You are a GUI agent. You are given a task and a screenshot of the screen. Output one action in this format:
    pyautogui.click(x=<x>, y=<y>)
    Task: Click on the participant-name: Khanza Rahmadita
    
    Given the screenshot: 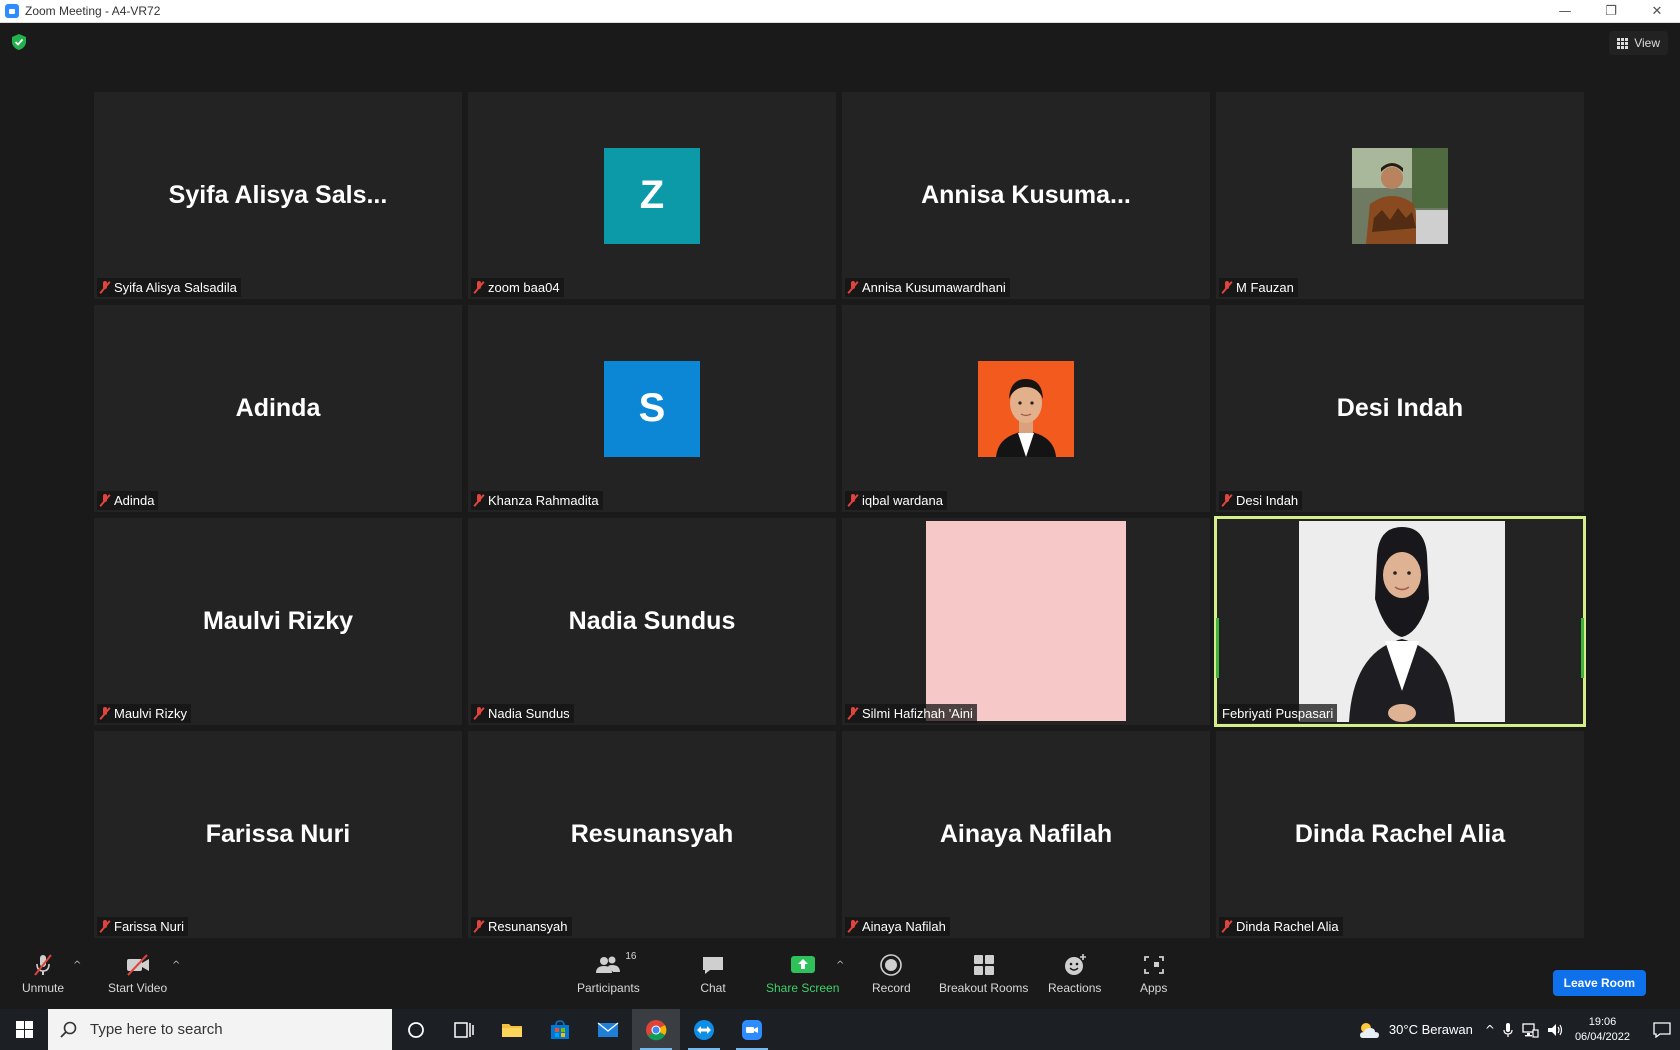 What is the action you would take?
    pyautogui.click(x=543, y=500)
    